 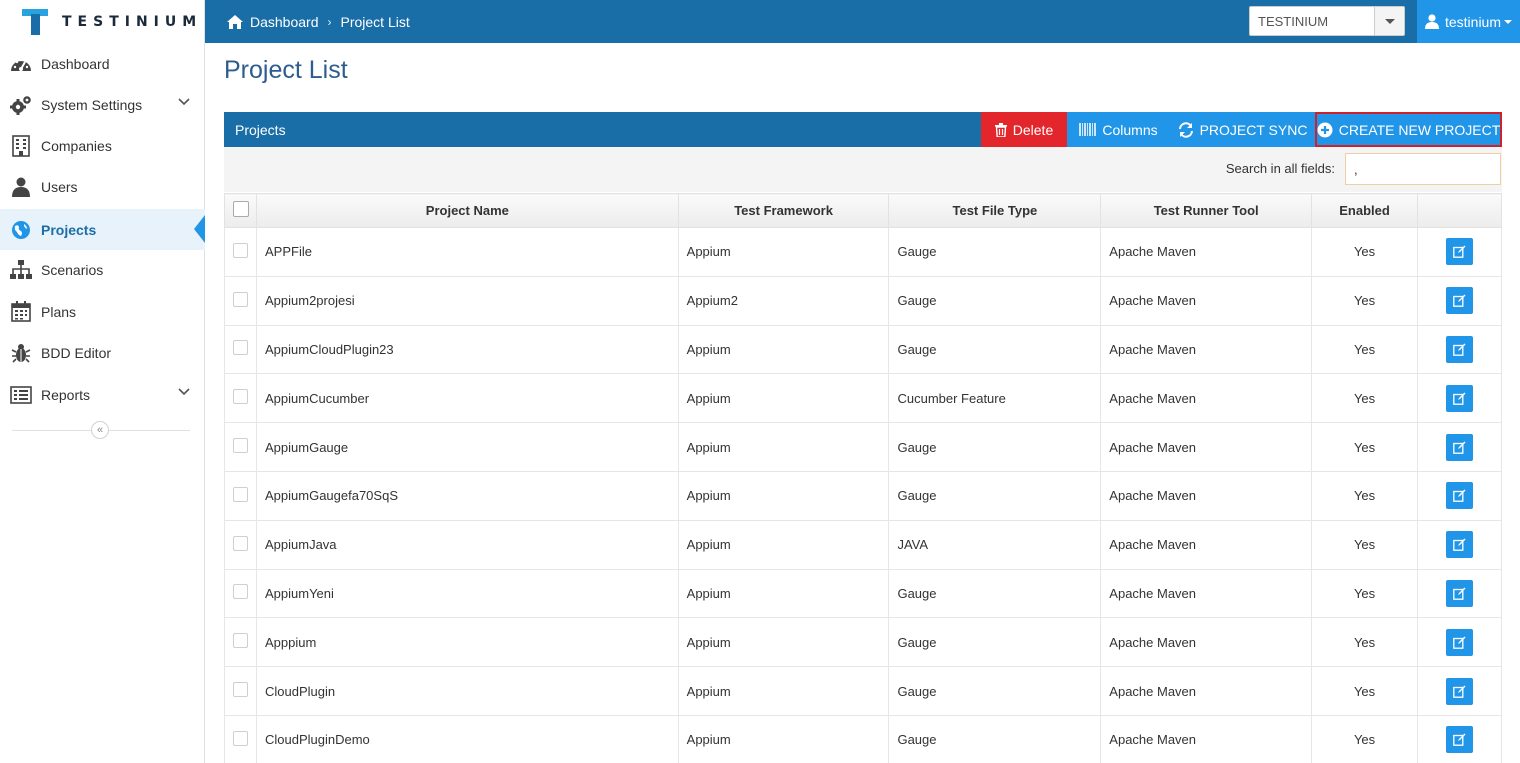 What do you see at coordinates (21, 105) in the screenshot?
I see `gears-icon` at bounding box center [21, 105].